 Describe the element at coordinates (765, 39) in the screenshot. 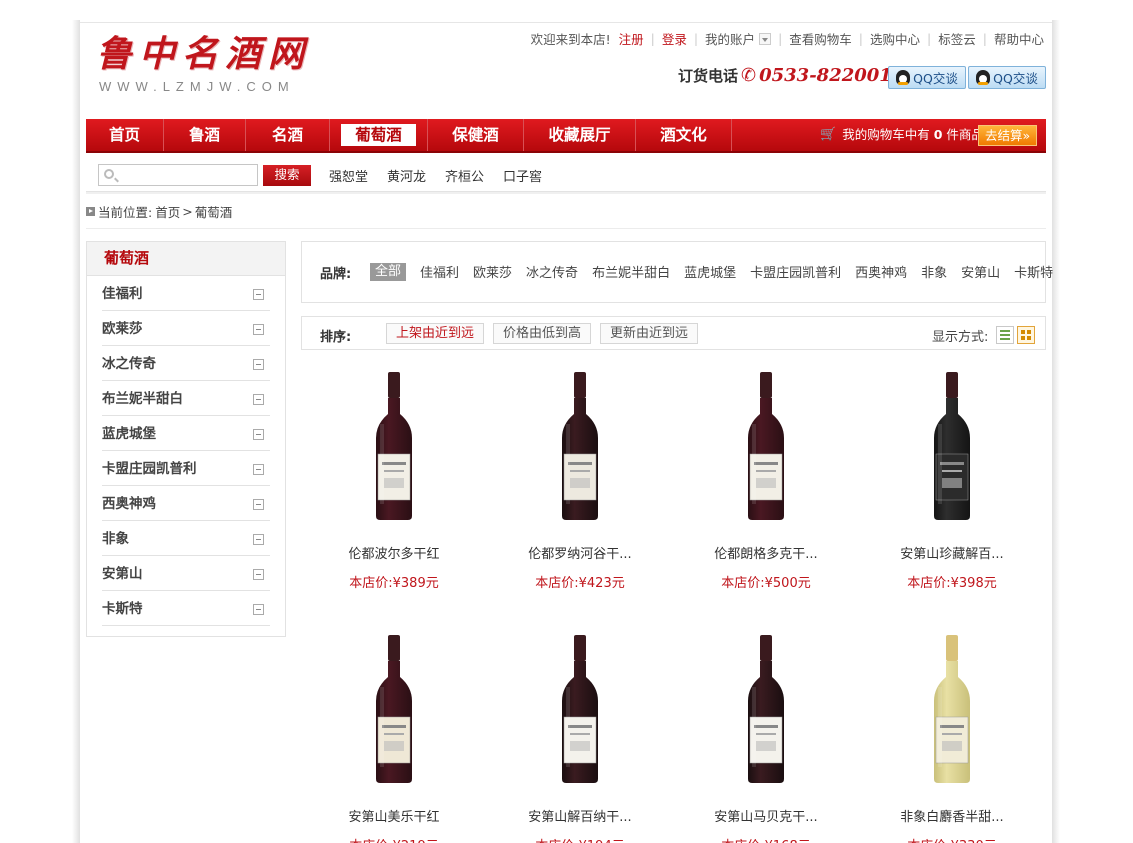

I see `chevron-down-icon` at that location.